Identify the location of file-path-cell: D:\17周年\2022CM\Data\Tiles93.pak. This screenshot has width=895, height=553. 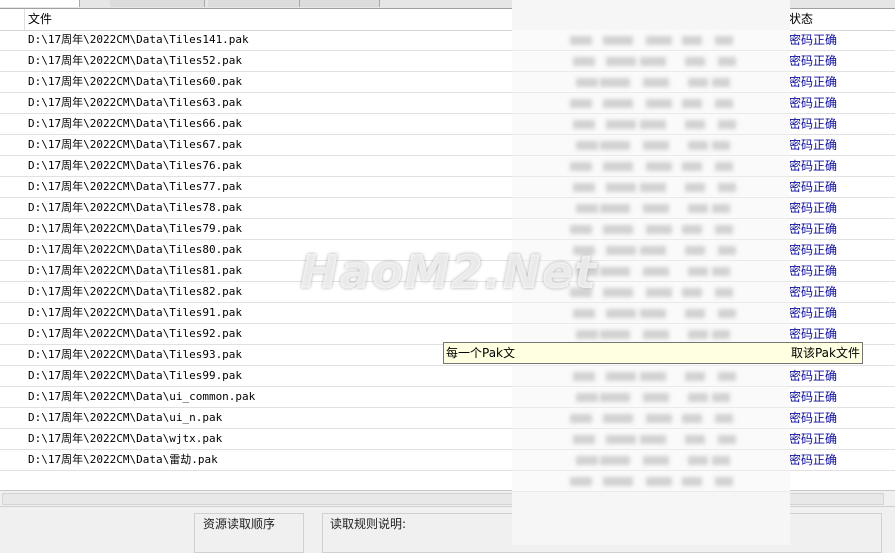
(135, 354).